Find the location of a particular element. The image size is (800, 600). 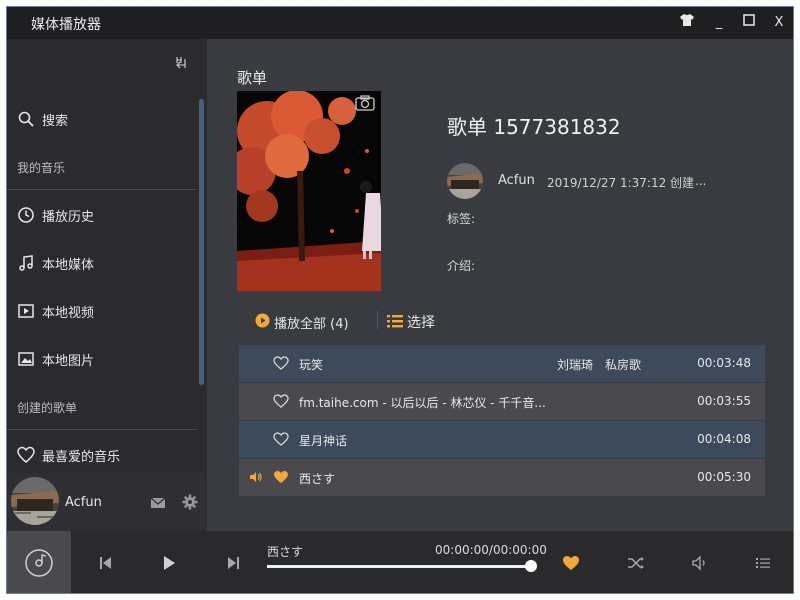

track-name: 星月神话 is located at coordinates (323, 441).